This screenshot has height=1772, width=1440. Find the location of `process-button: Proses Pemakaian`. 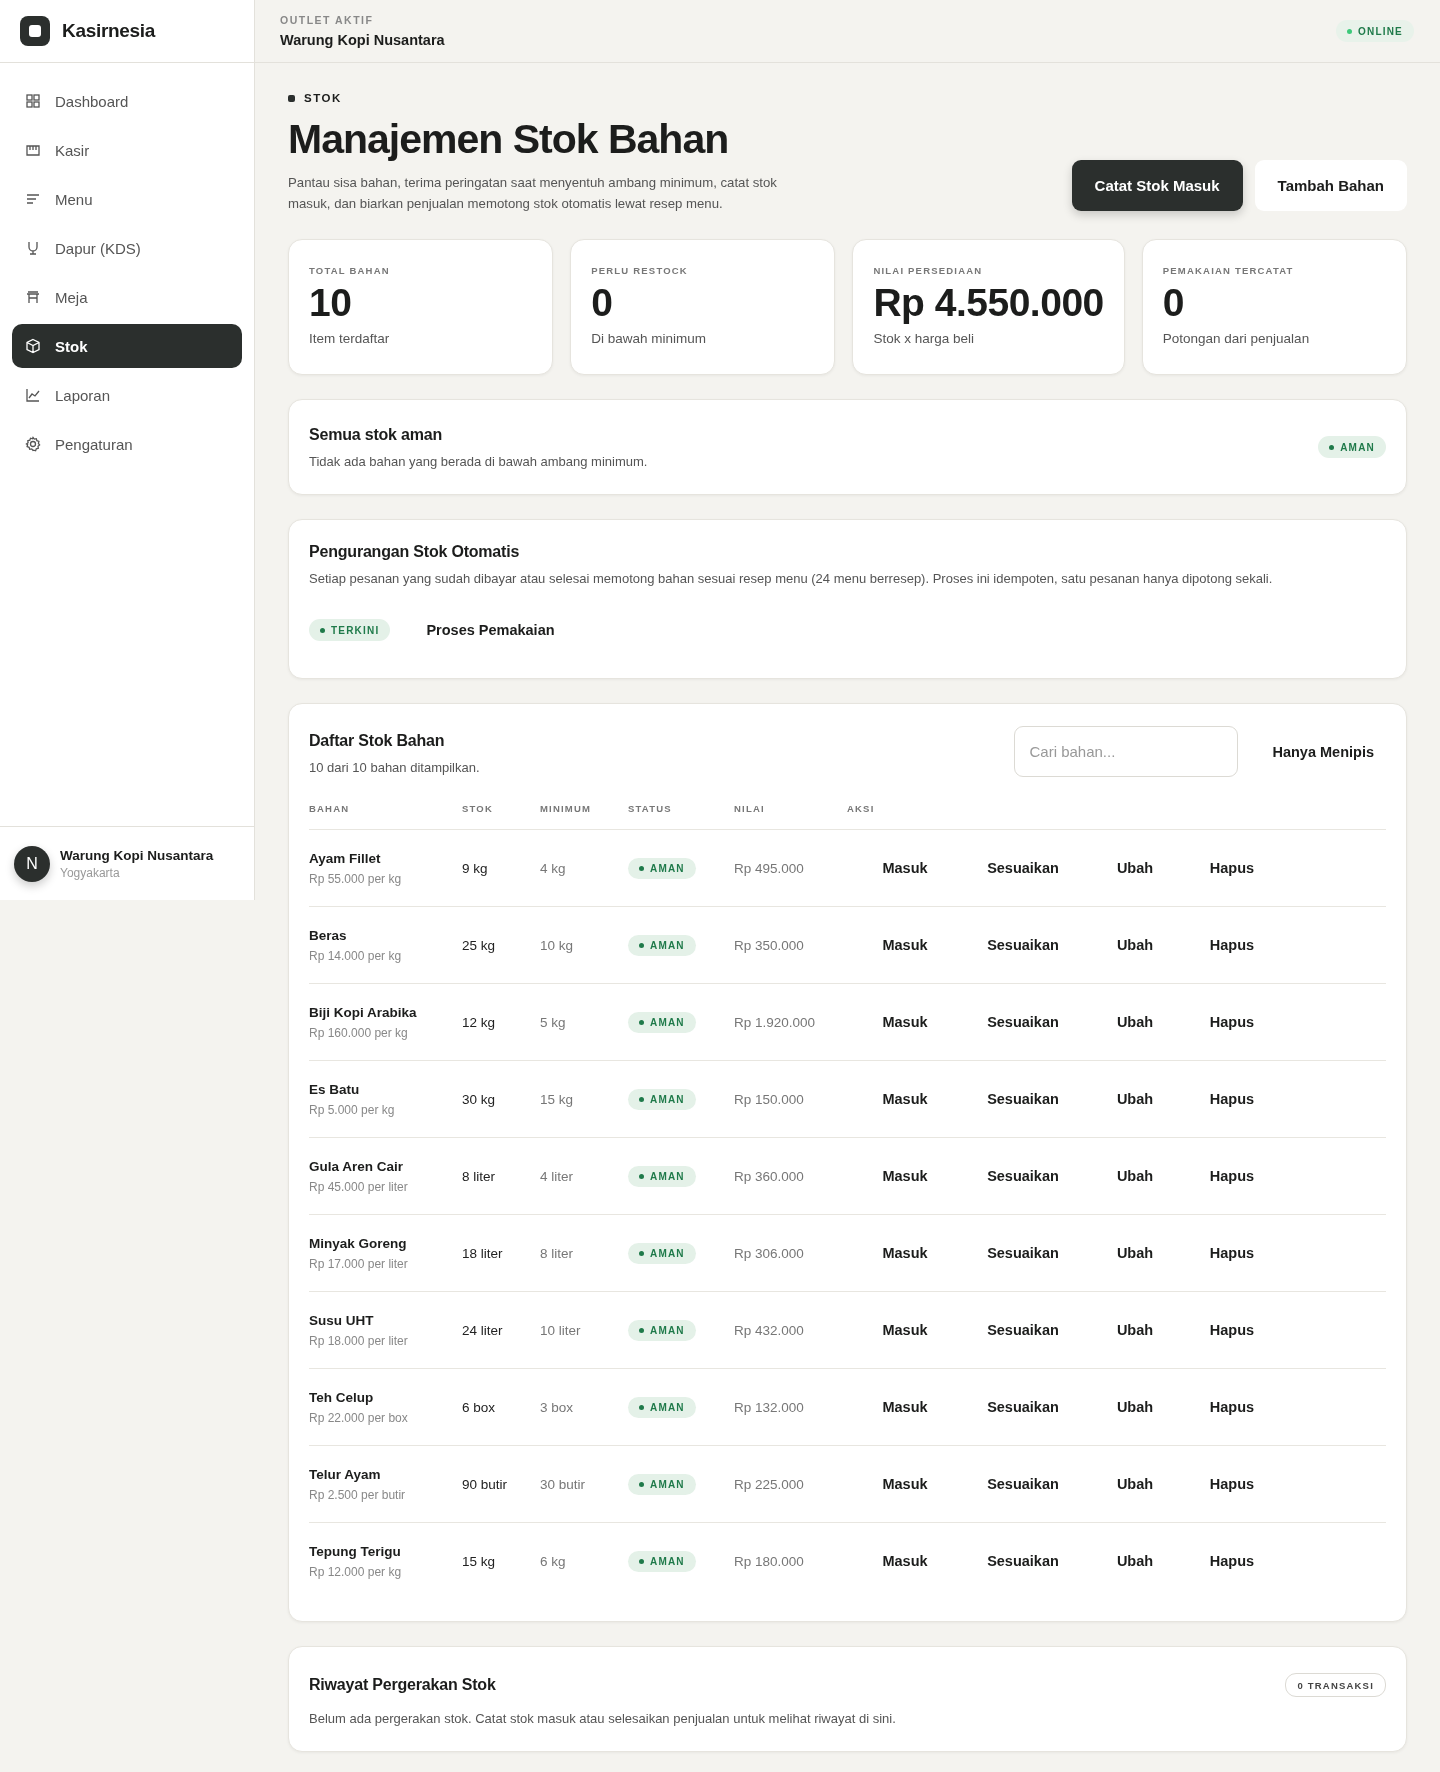

process-button: Proses Pemakaian is located at coordinates (490, 630).